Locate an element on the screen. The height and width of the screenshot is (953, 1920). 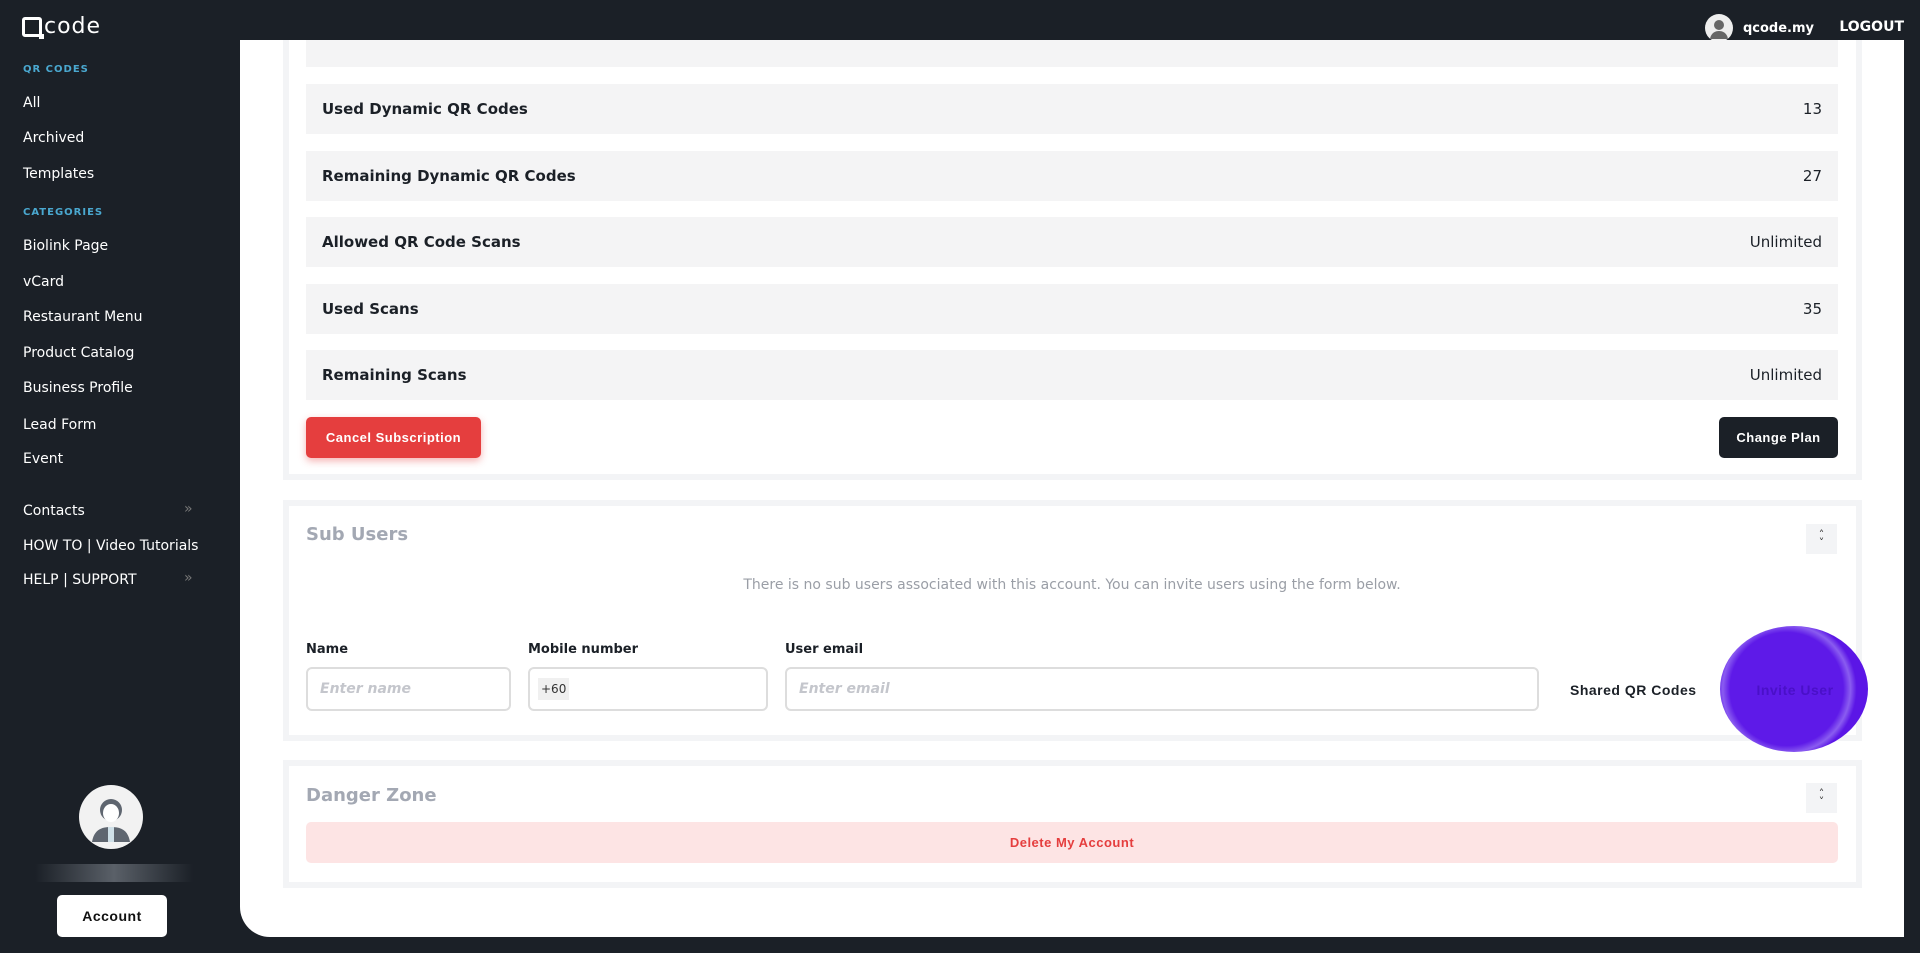
mobile-label: Mobile number is located at coordinates (583, 649).